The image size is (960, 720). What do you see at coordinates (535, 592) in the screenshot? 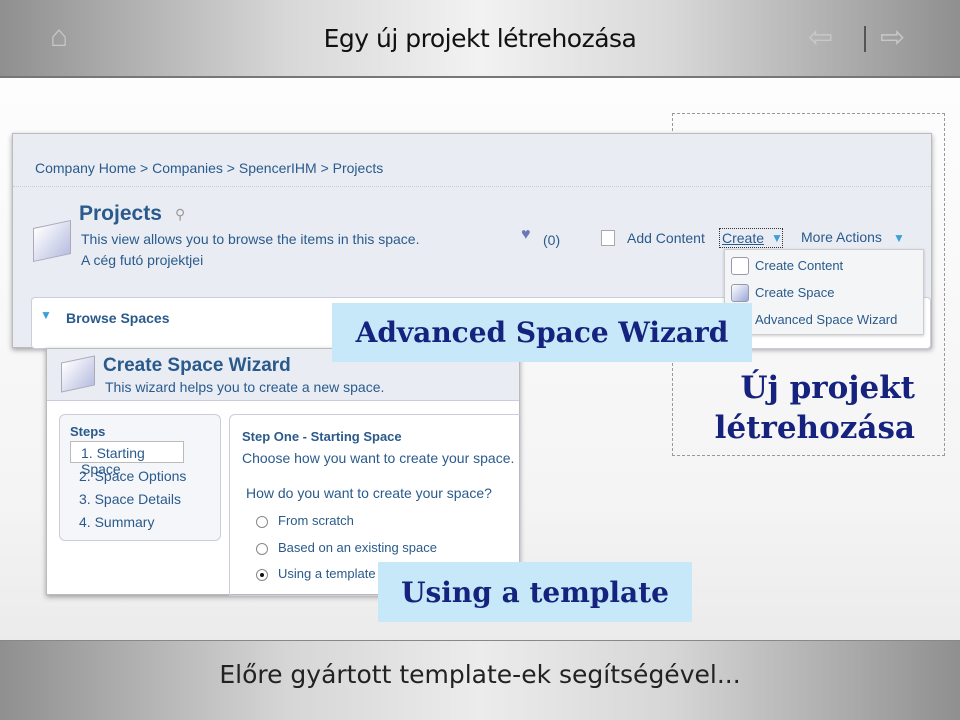
I see `callout-using-template: Using a template` at bounding box center [535, 592].